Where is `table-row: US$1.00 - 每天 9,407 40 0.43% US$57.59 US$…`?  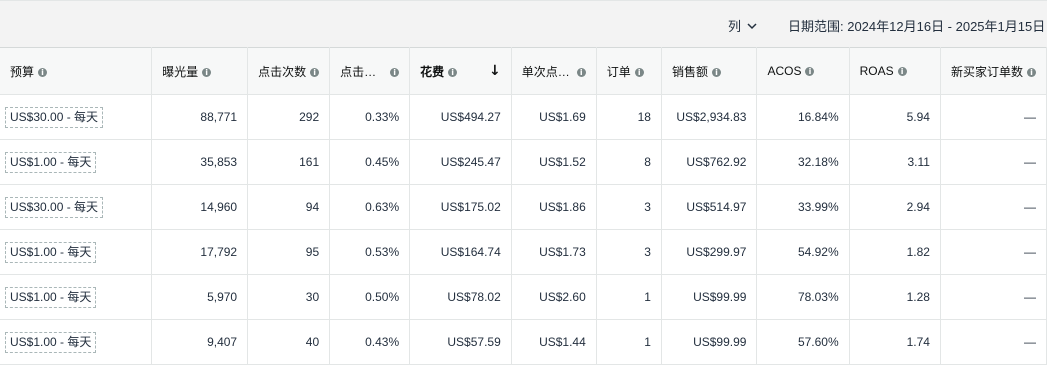 table-row: US$1.00 - 每天 9,407 40 0.43% US$57.59 US$… is located at coordinates (523, 342).